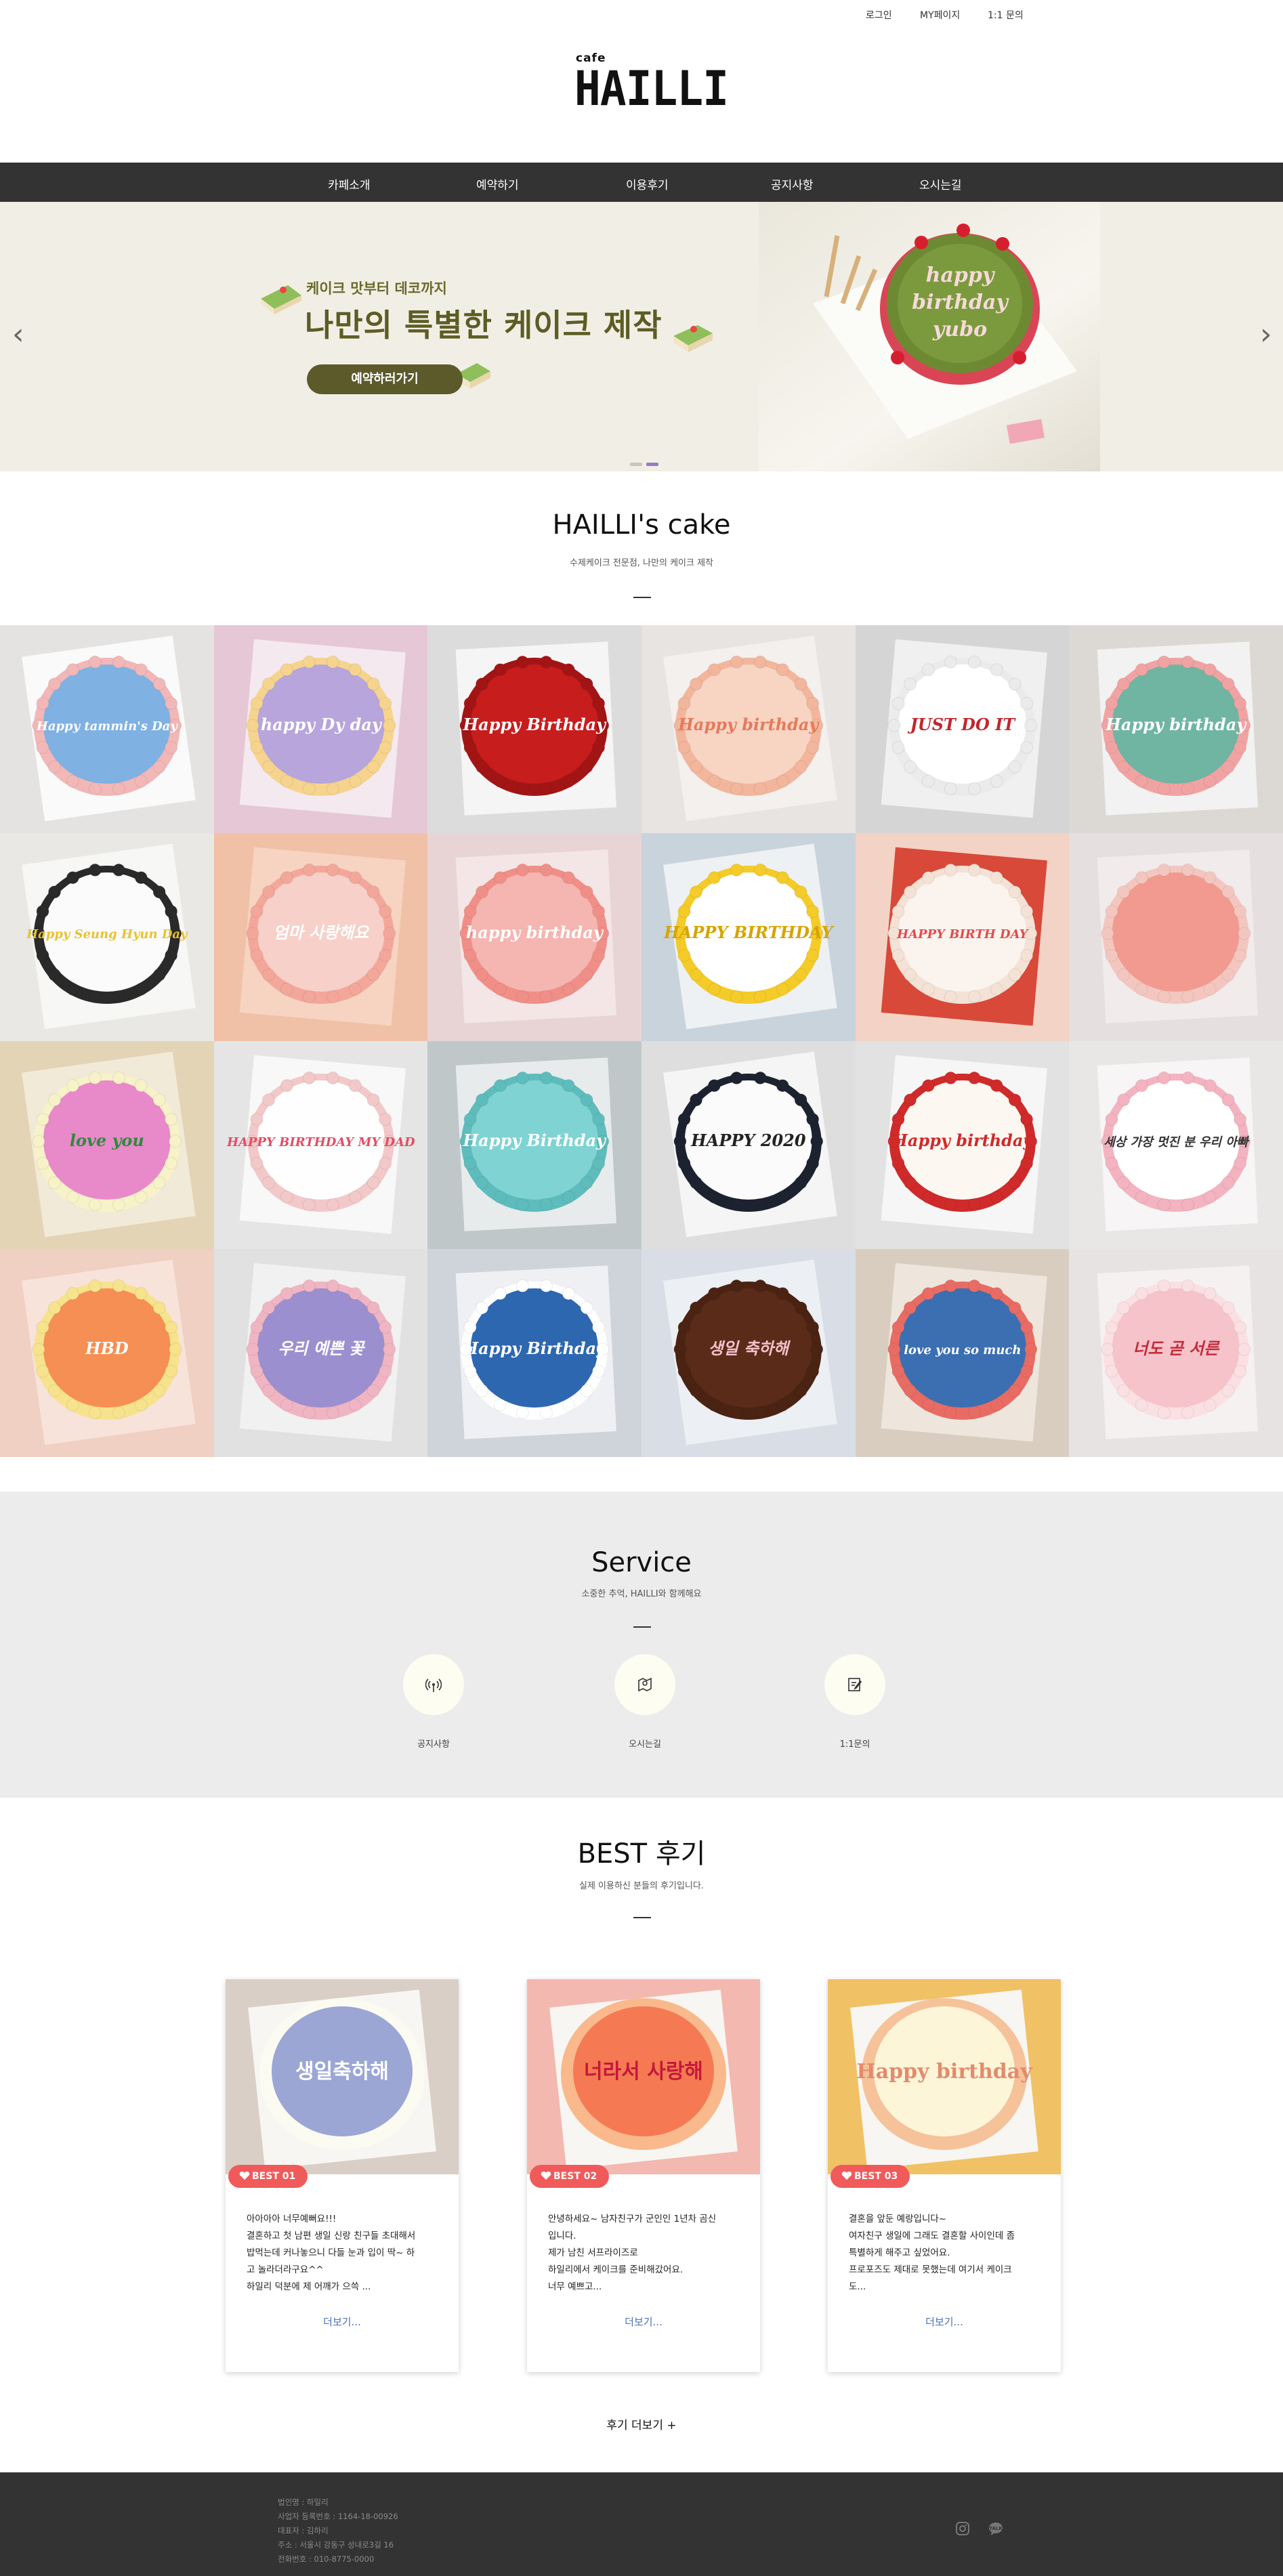 This screenshot has width=1283, height=2576. What do you see at coordinates (854, 1685) in the screenshot?
I see `service-inquiry-circle` at bounding box center [854, 1685].